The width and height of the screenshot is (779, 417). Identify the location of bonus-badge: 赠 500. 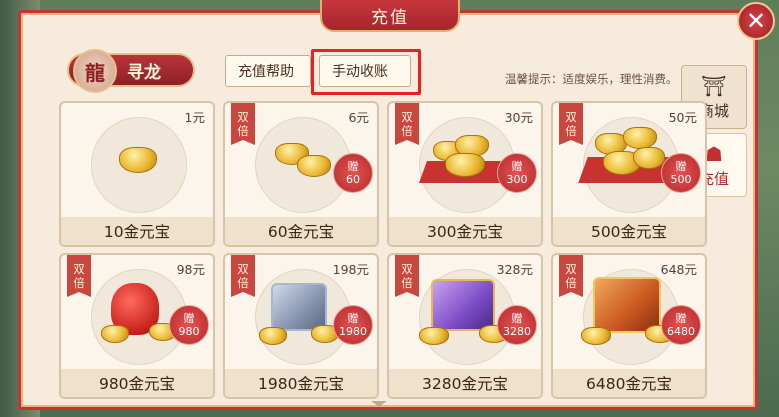
(681, 173).